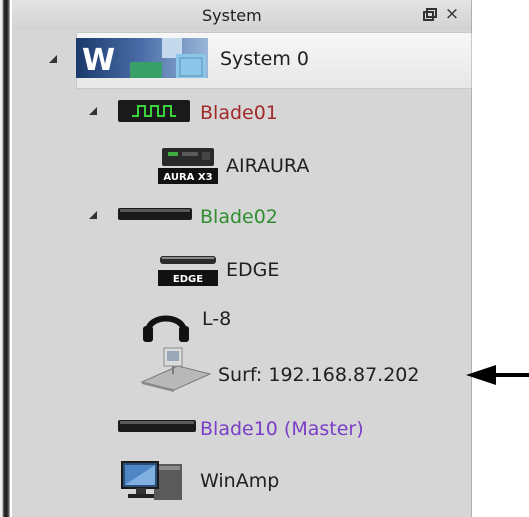  I want to click on panel-splitter, so click(5, 258).